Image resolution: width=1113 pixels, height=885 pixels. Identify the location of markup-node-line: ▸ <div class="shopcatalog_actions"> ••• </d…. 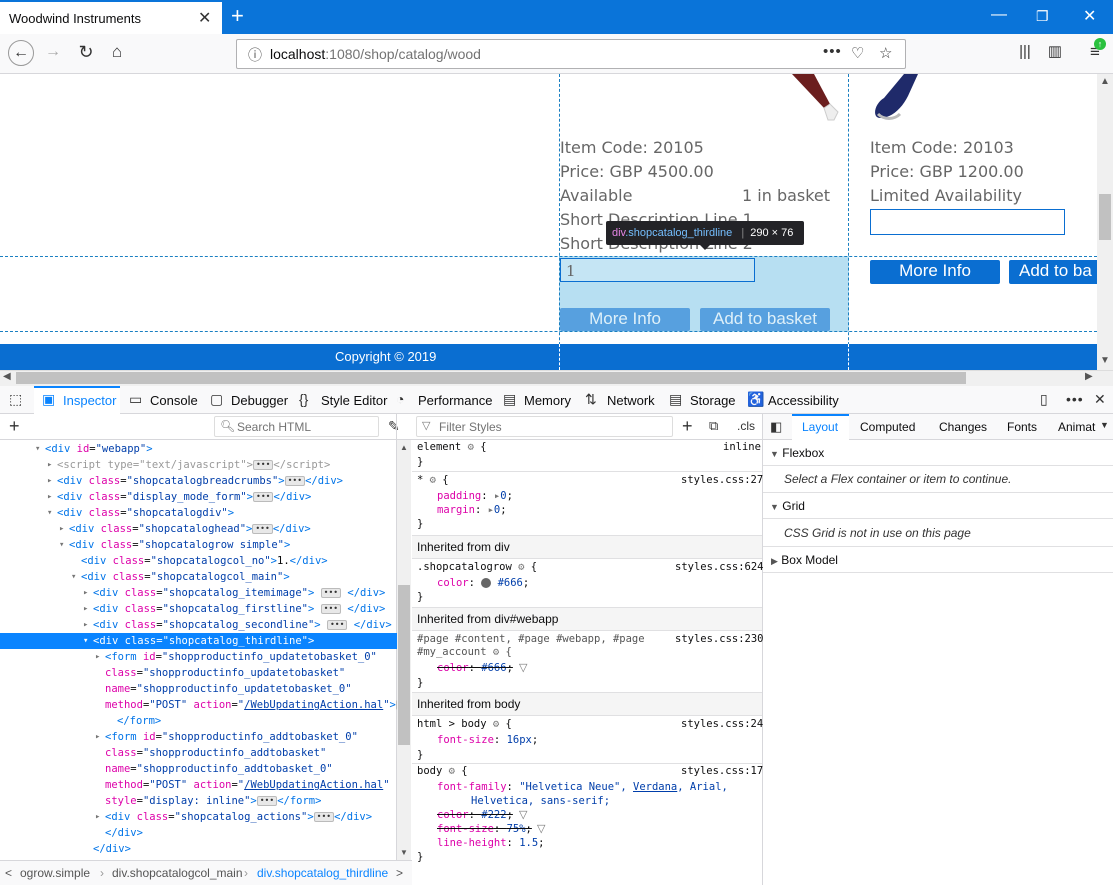
(198, 817).